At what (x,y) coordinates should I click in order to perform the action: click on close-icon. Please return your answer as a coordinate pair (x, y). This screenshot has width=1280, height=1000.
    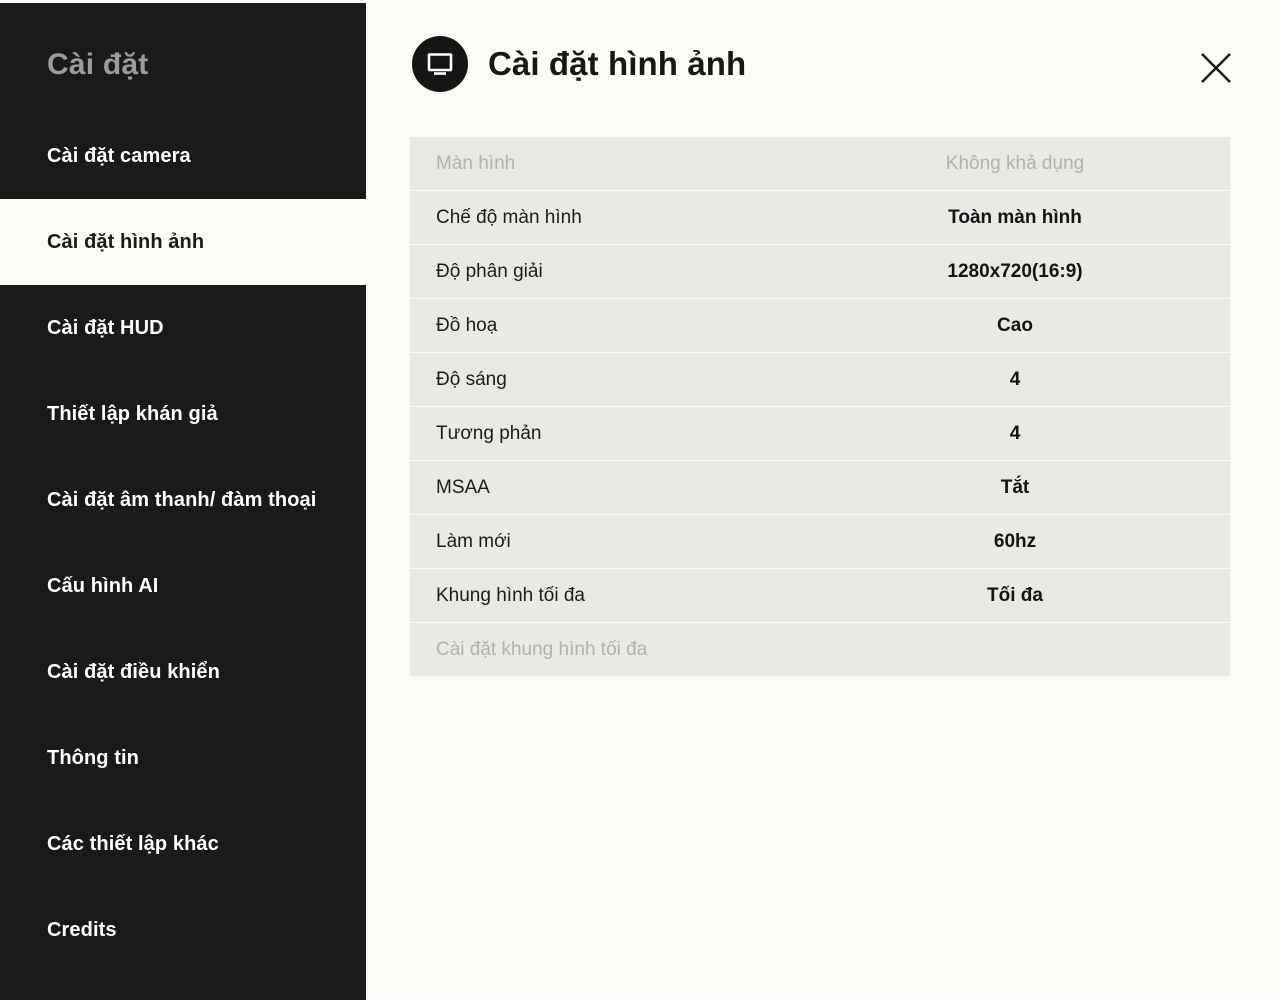
    Looking at the image, I should click on (1216, 69).